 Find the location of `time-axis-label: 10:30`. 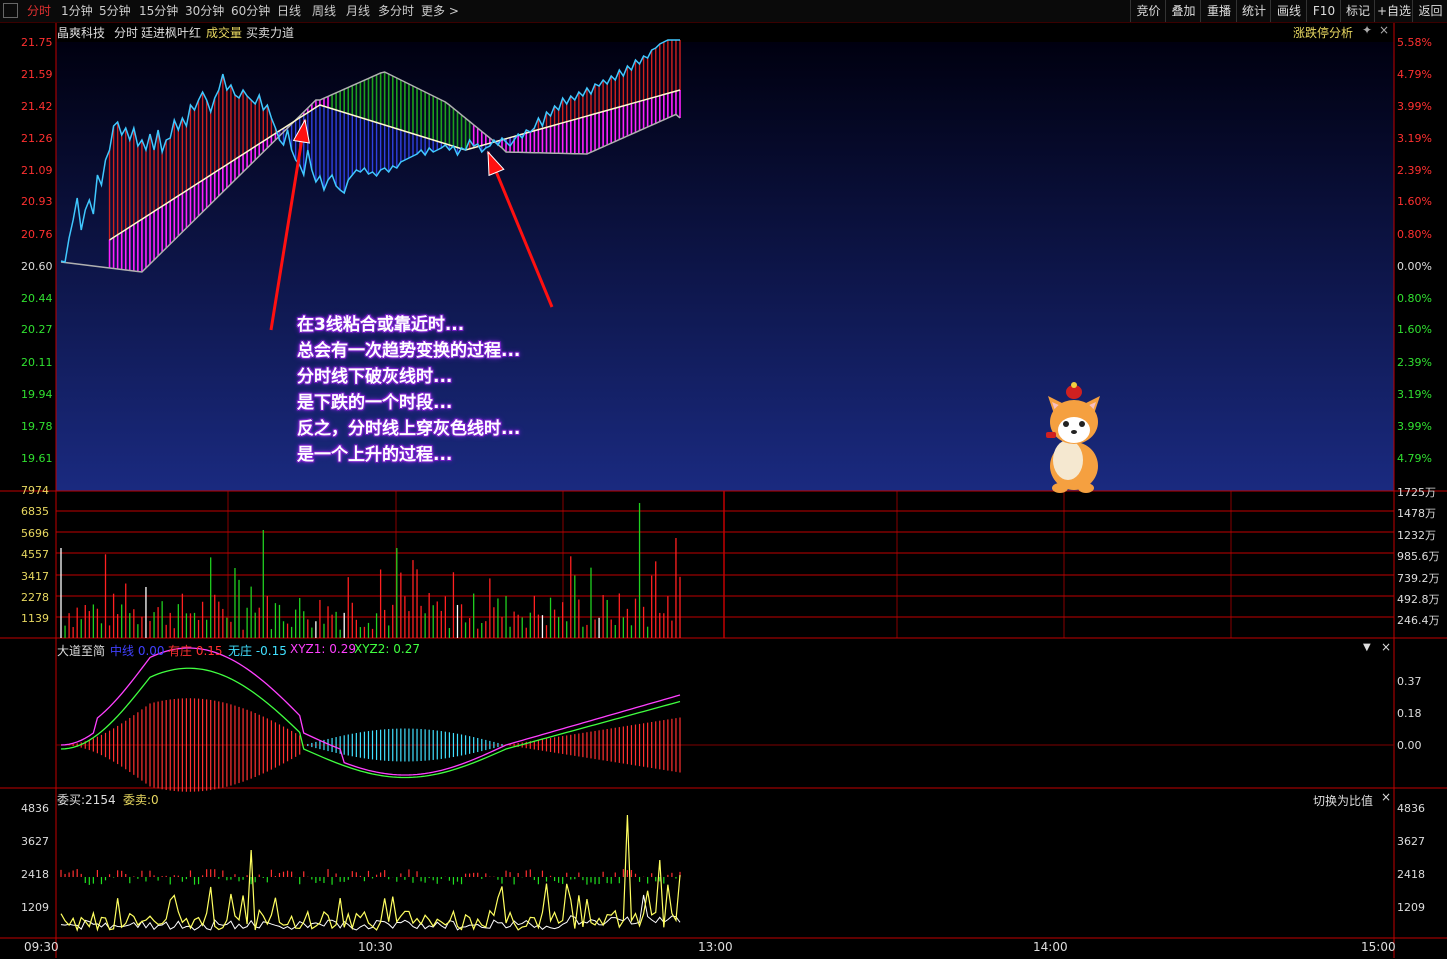

time-axis-label: 10:30 is located at coordinates (375, 947).